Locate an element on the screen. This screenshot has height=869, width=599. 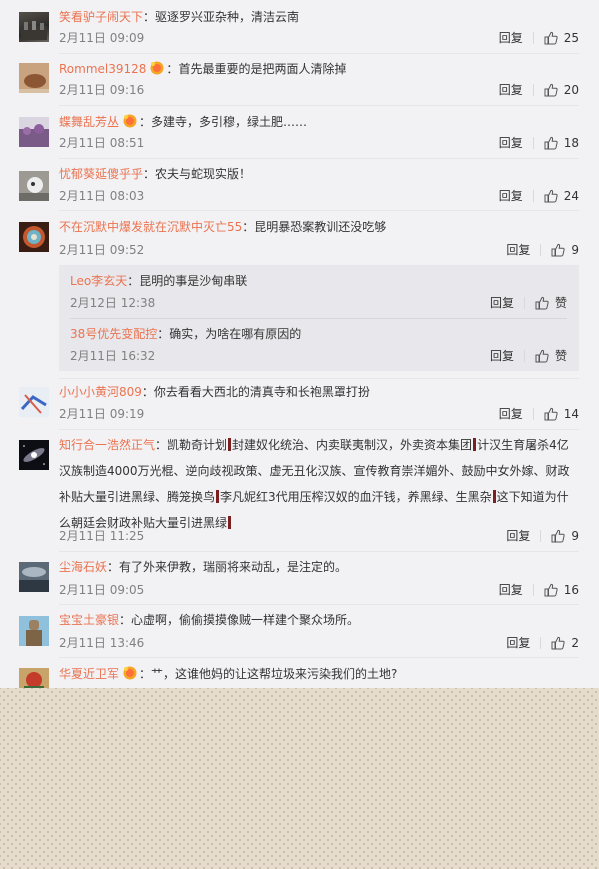
like-count: 25 is located at coordinates (571, 38).